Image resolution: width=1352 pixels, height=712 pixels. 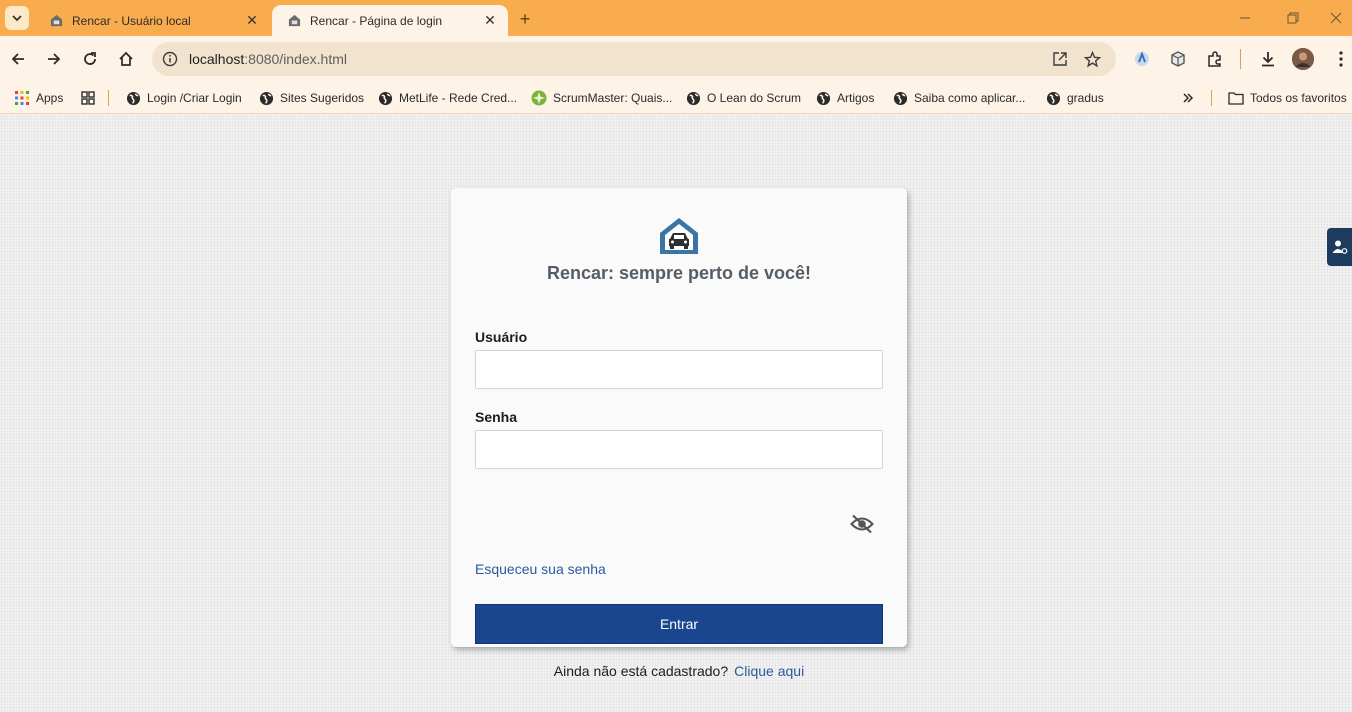 I want to click on bookmark-apps: Apps, so click(x=38, y=98).